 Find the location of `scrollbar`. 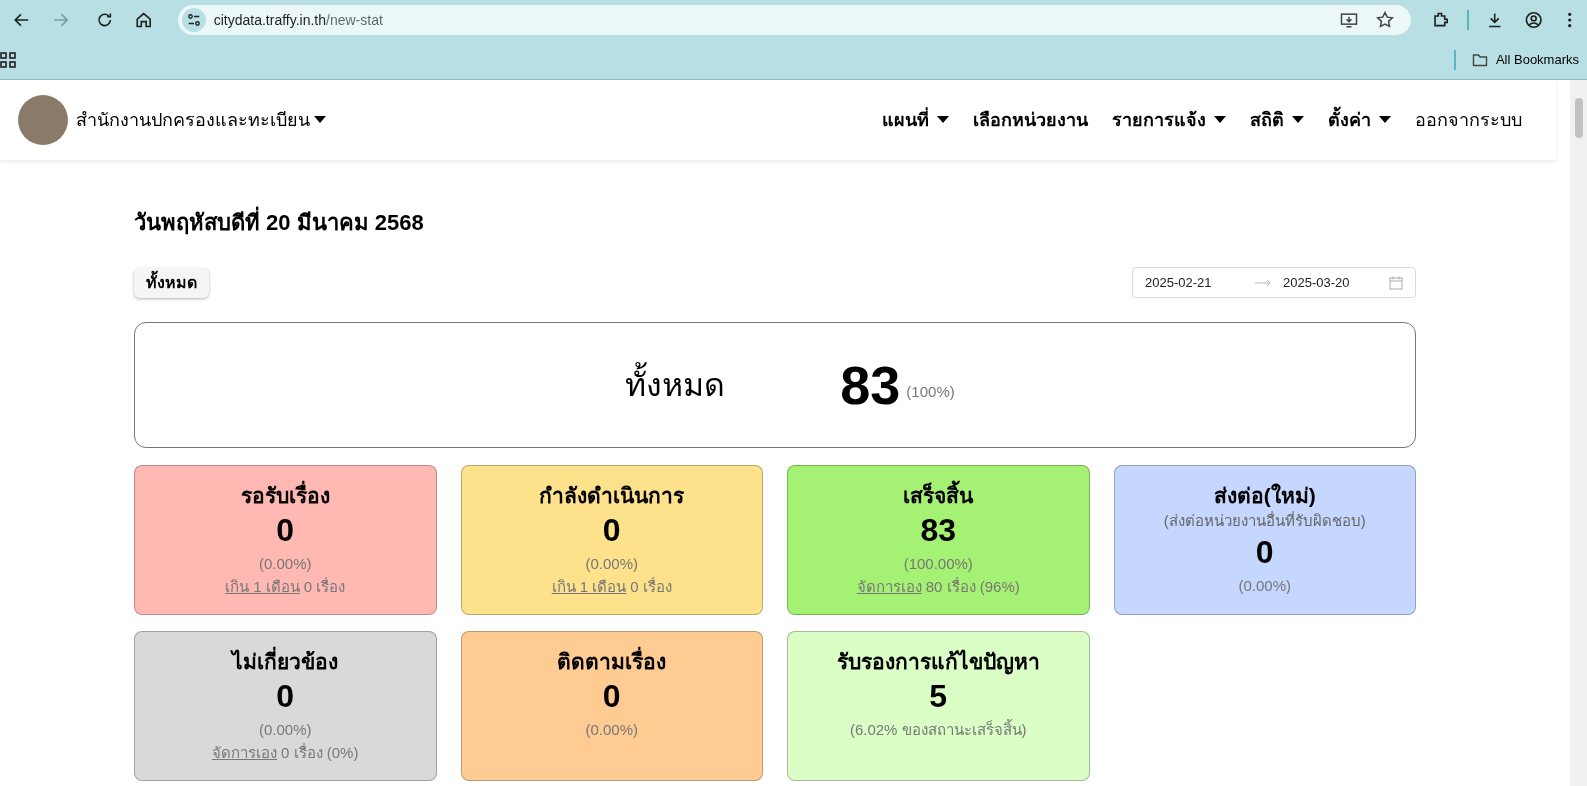

scrollbar is located at coordinates (1578, 433).